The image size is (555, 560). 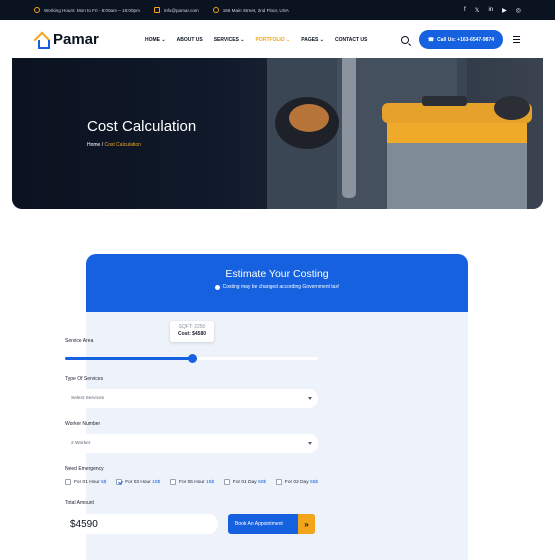 What do you see at coordinates (404, 39) in the screenshot?
I see `search-icon` at bounding box center [404, 39].